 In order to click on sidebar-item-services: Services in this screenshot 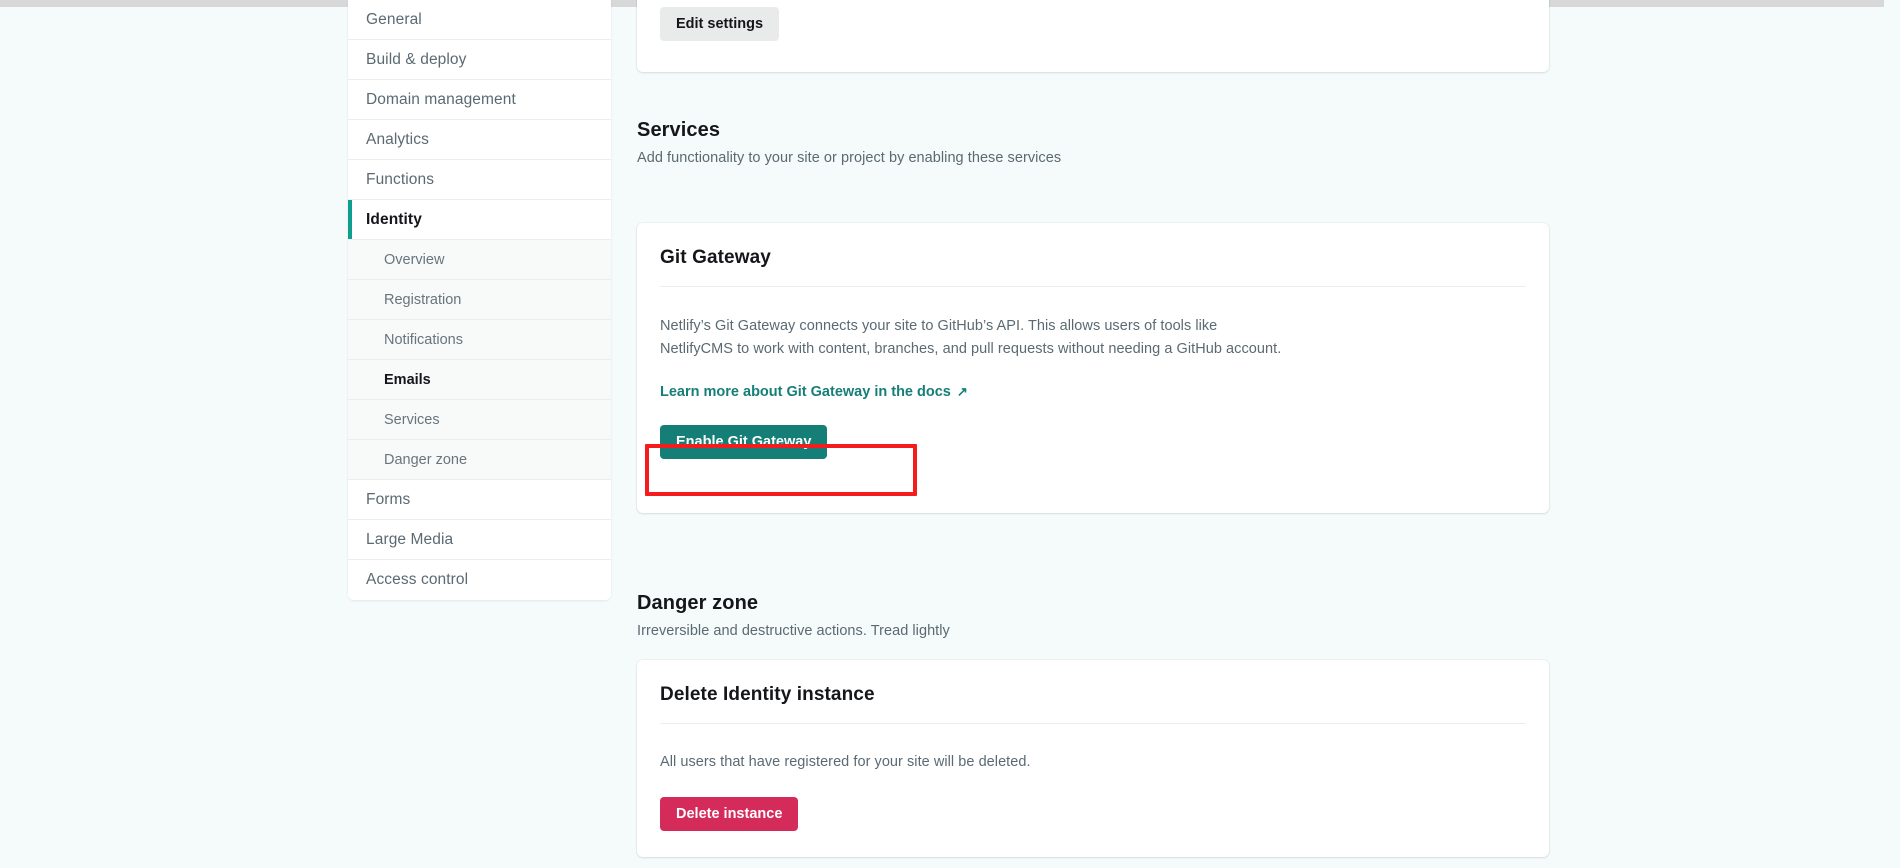, I will do `click(479, 420)`.